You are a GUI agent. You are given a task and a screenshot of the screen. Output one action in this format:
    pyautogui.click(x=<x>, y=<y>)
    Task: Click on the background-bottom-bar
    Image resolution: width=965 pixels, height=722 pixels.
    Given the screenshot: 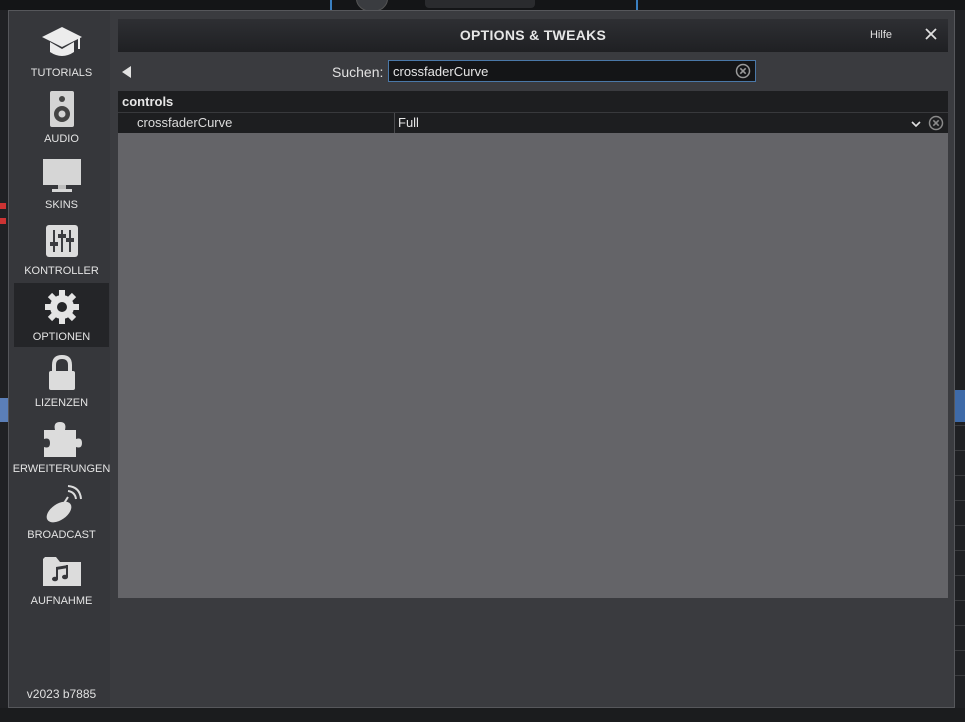 What is the action you would take?
    pyautogui.click(x=482, y=715)
    